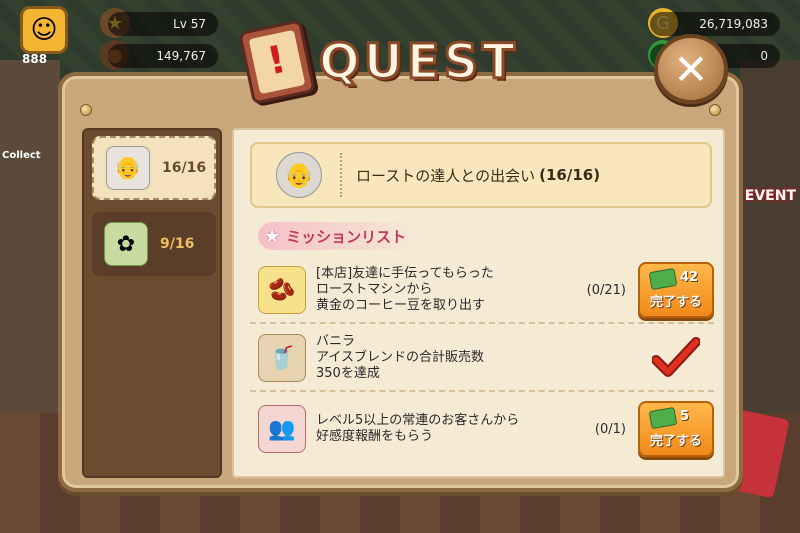  Describe the element at coordinates (375, 436) in the screenshot. I see `mission-line: 好感度報酬をもらう` at that location.